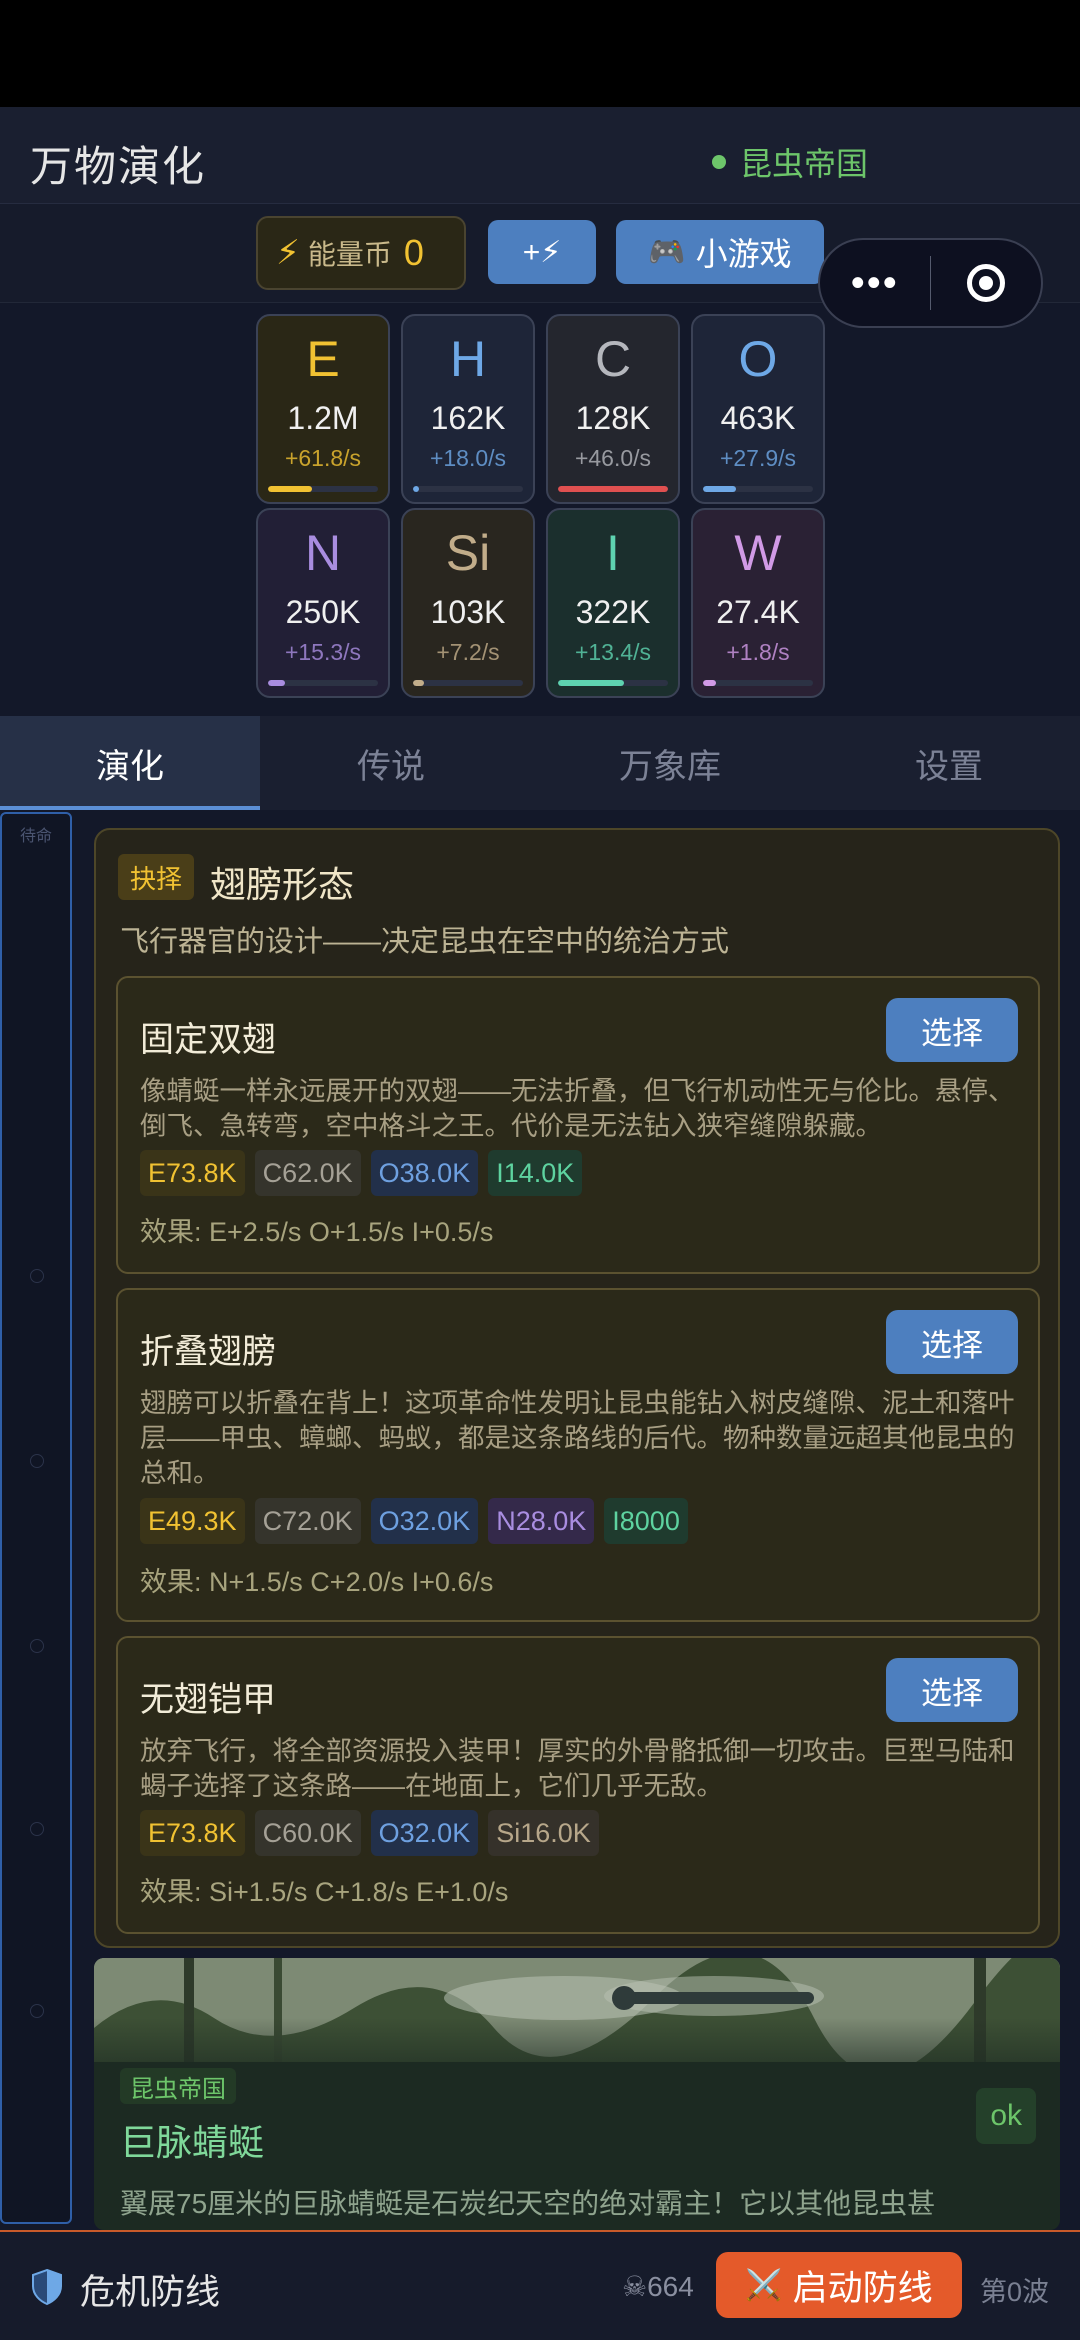 The height and width of the screenshot is (2340, 1080). Describe the element at coordinates (323, 612) in the screenshot. I see `resource-amount: 250K` at that location.